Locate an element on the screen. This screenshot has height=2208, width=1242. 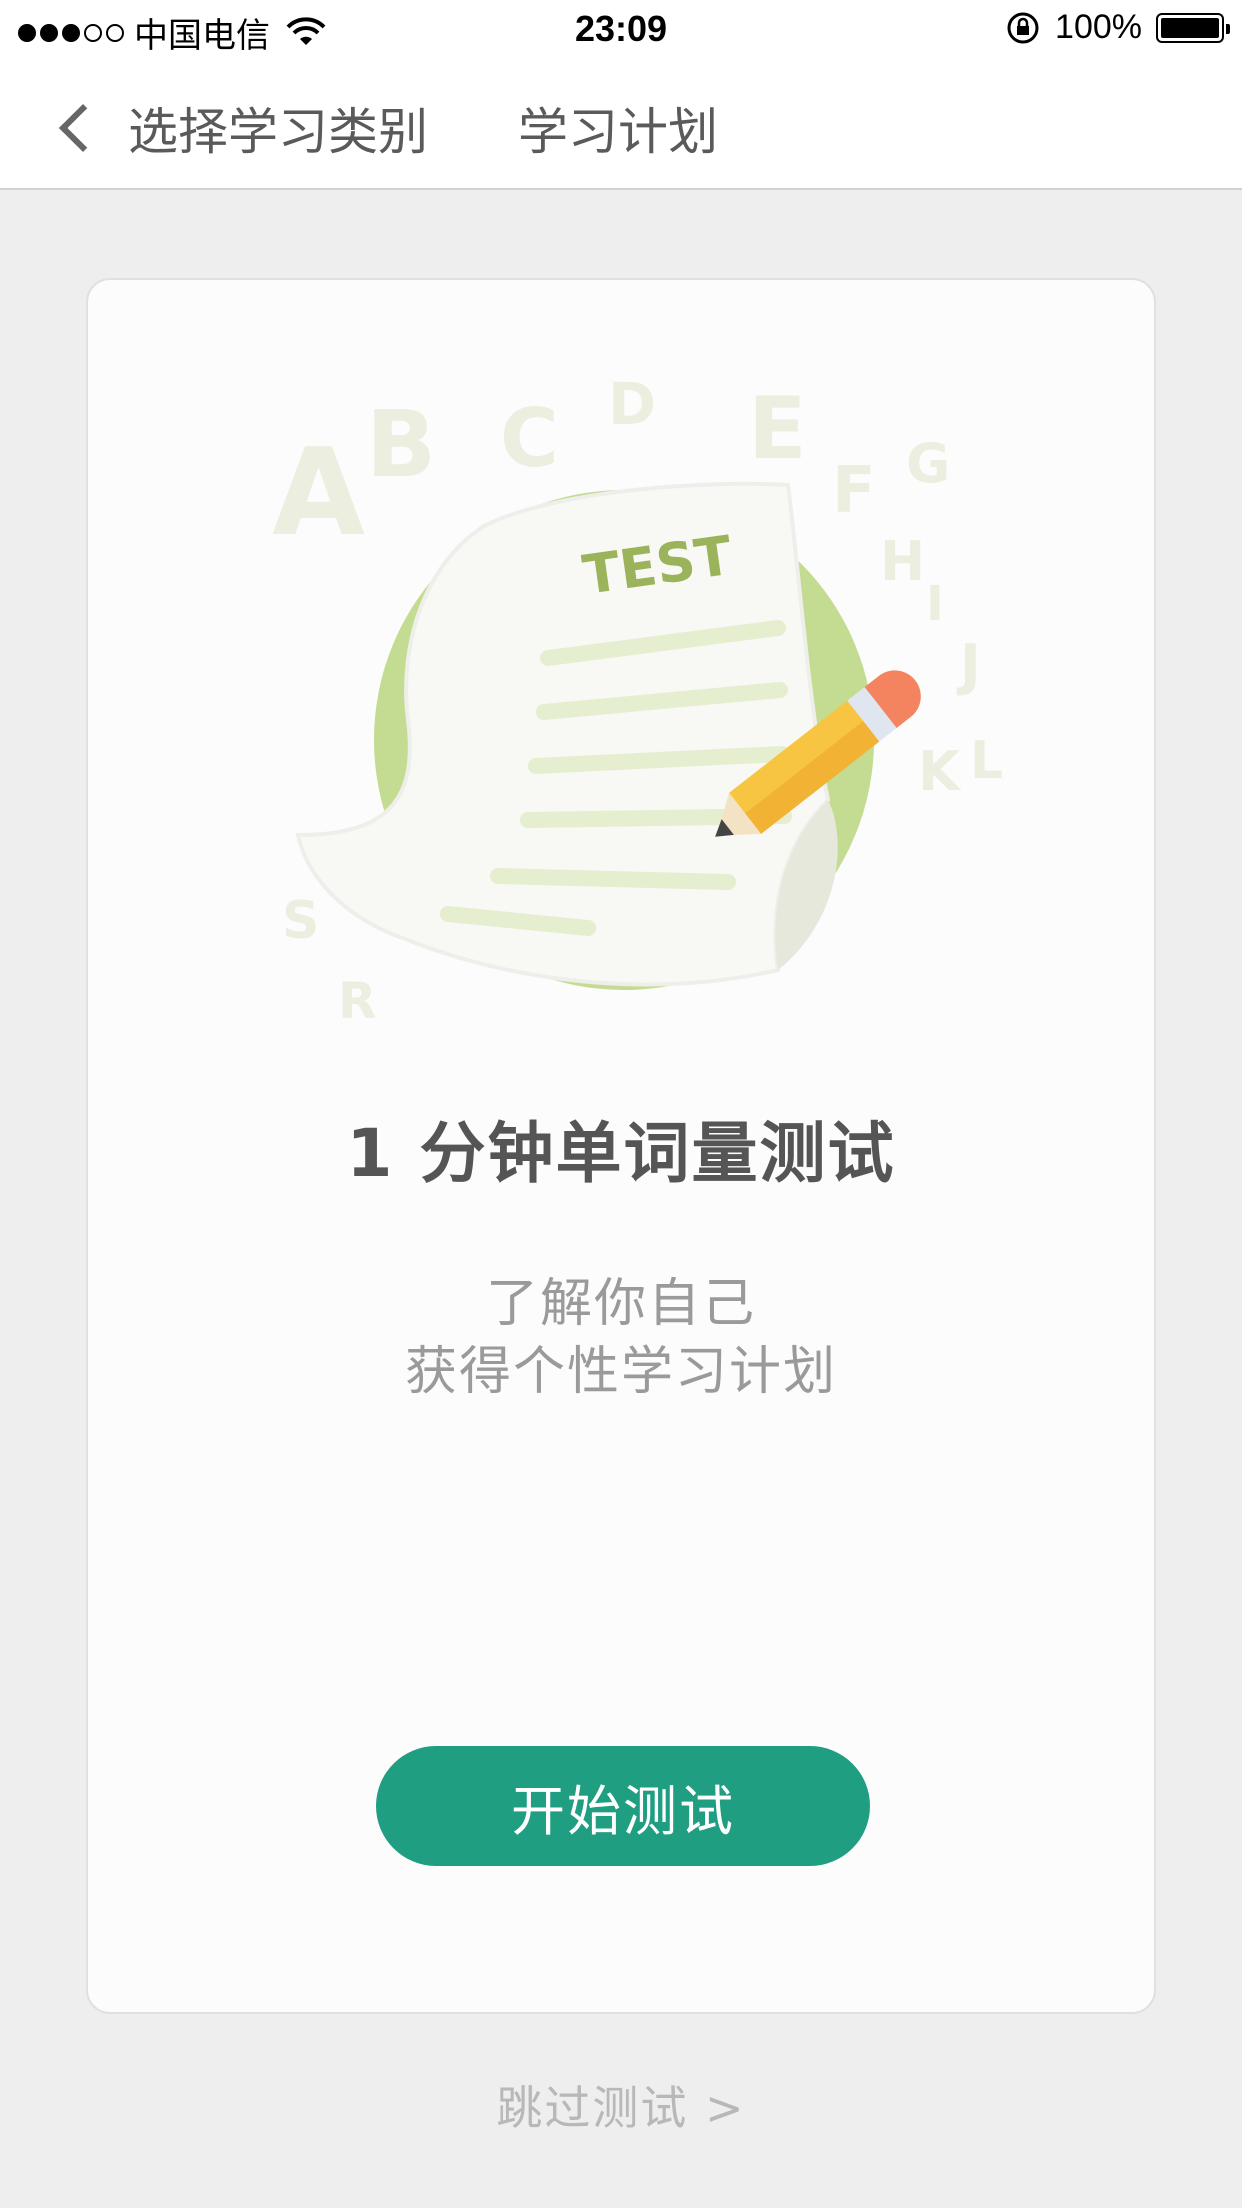
start-test-button: 开始测试 is located at coordinates (623, 1806).